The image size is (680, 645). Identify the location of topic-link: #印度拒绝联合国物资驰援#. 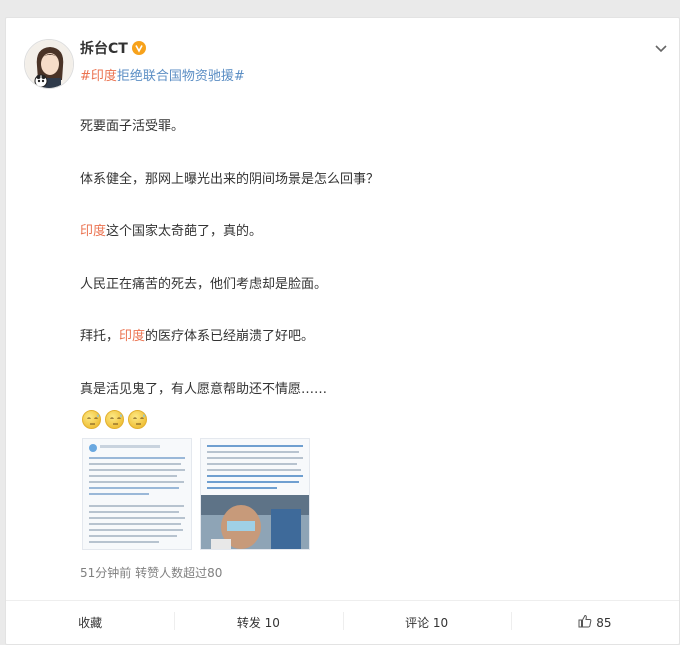
(162, 74).